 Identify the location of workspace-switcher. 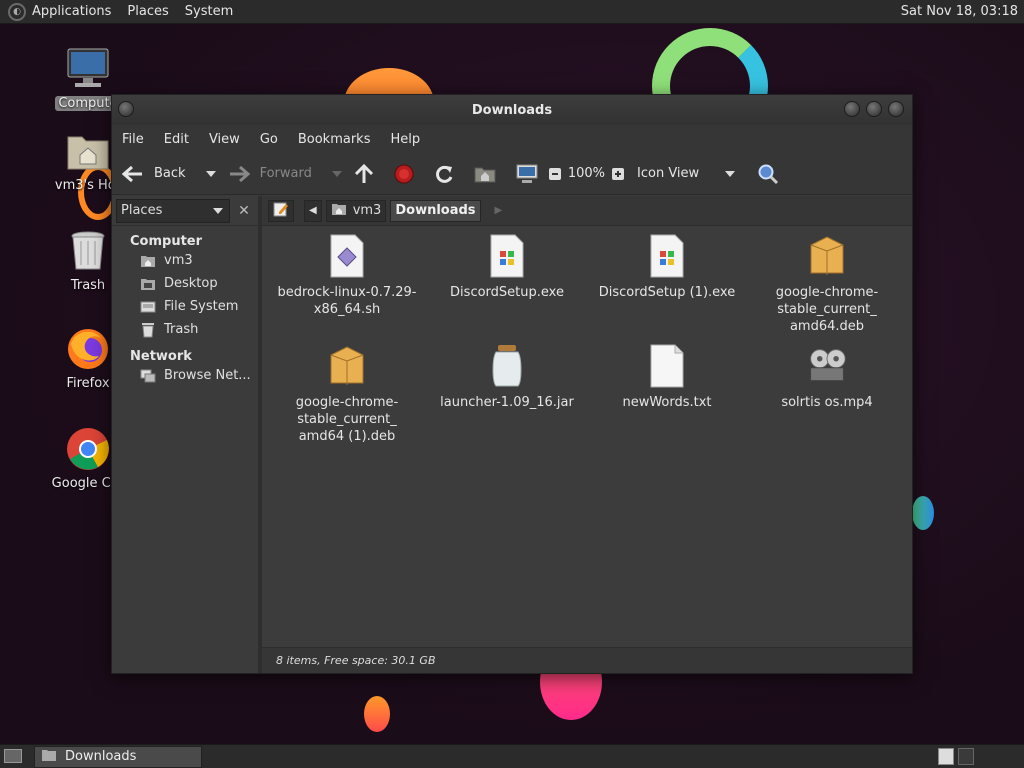
(946, 756).